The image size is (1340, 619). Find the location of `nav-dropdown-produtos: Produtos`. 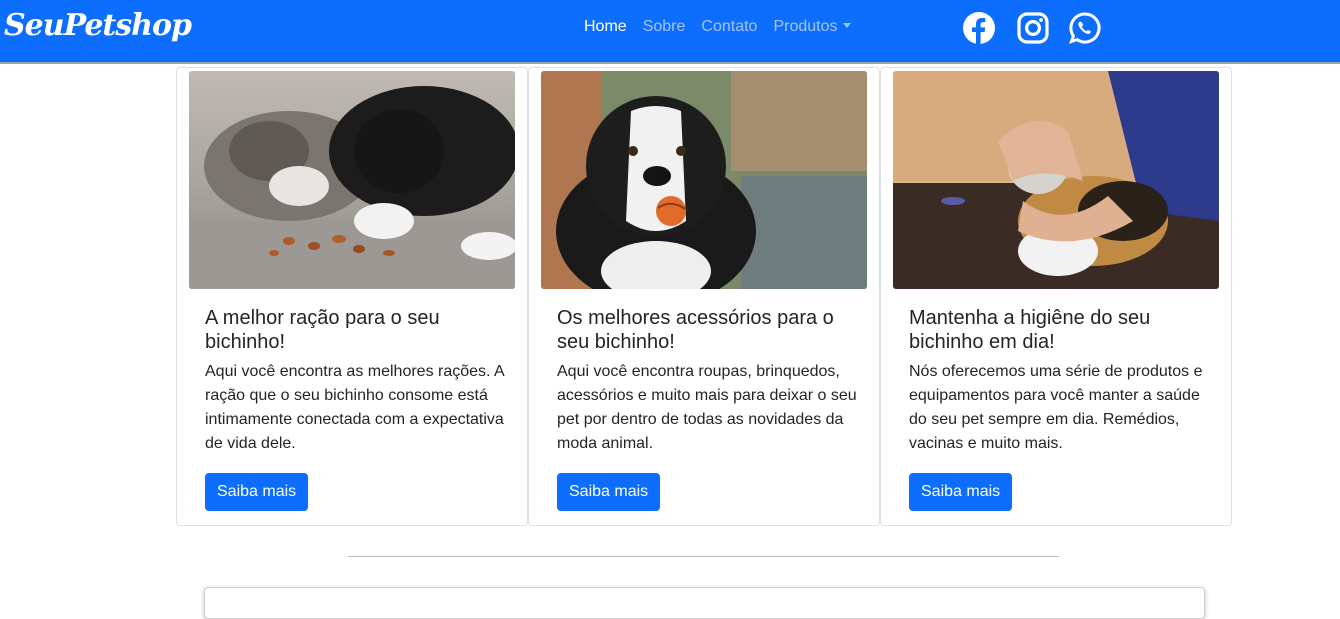

nav-dropdown-produtos: Produtos is located at coordinates (812, 27).